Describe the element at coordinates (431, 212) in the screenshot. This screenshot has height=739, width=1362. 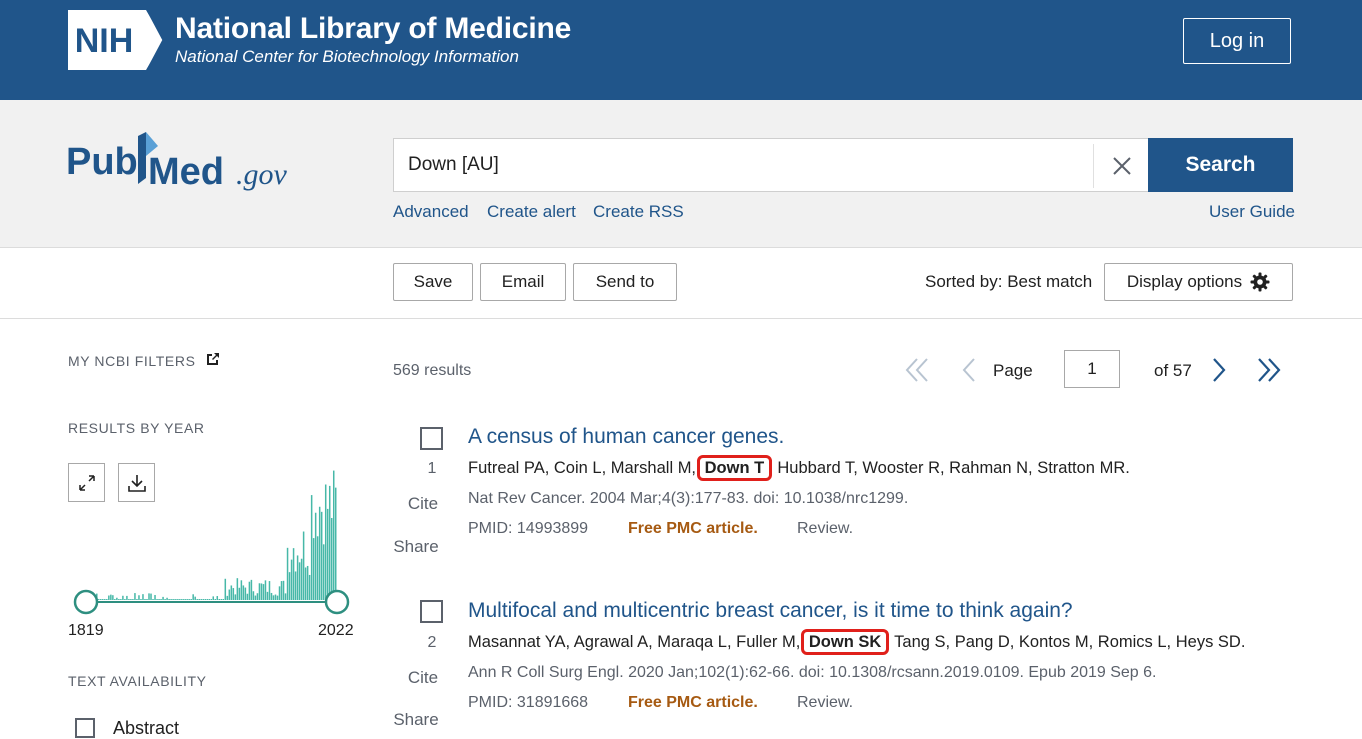
I see `advanced-link: Advanced` at that location.